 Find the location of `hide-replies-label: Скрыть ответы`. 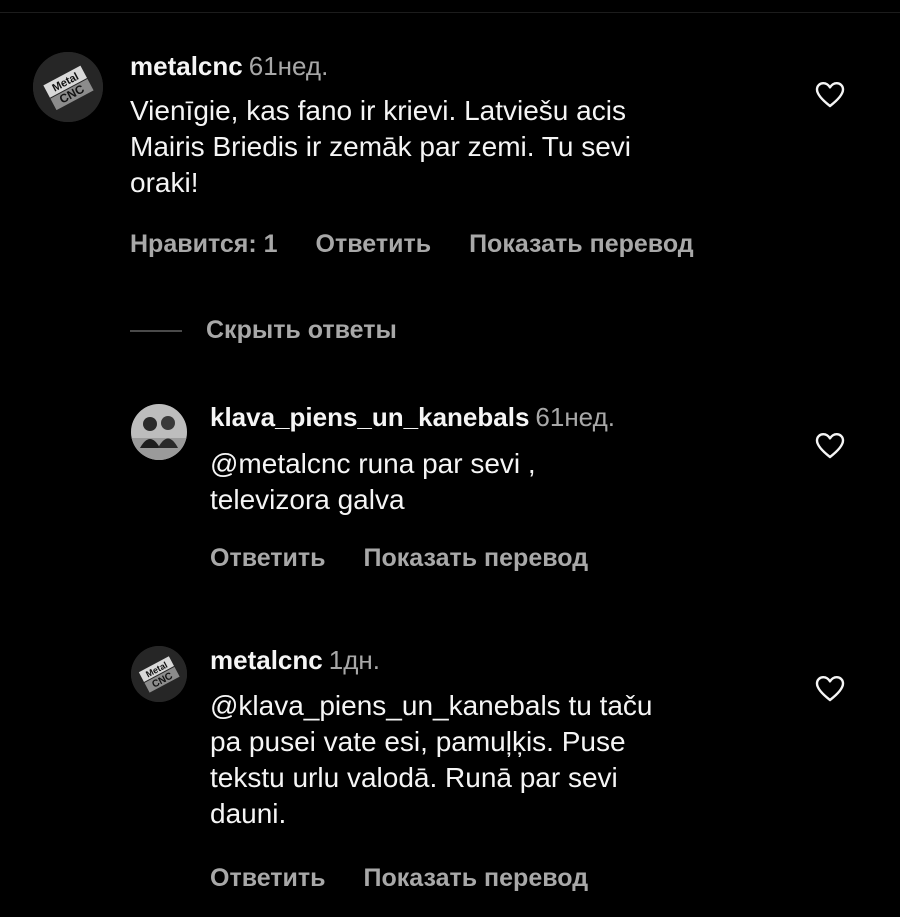

hide-replies-label: Скрыть ответы is located at coordinates (301, 330).